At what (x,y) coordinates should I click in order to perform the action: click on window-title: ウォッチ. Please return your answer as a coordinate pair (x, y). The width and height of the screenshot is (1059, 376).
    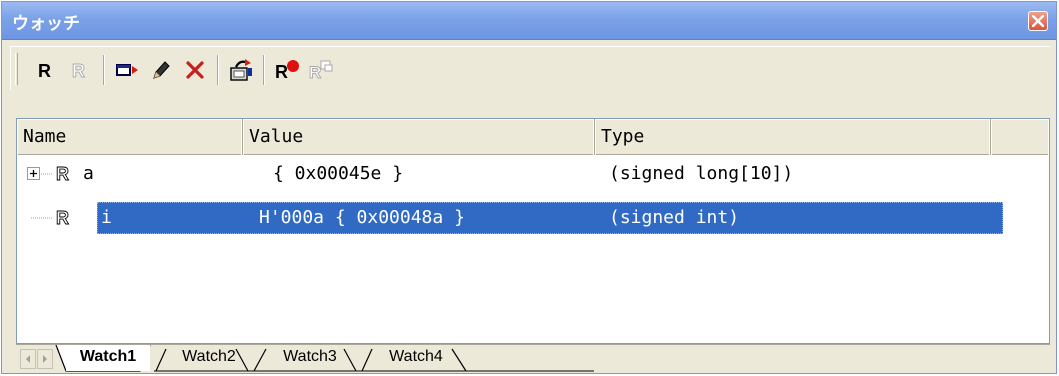
    Looking at the image, I should click on (46, 24).